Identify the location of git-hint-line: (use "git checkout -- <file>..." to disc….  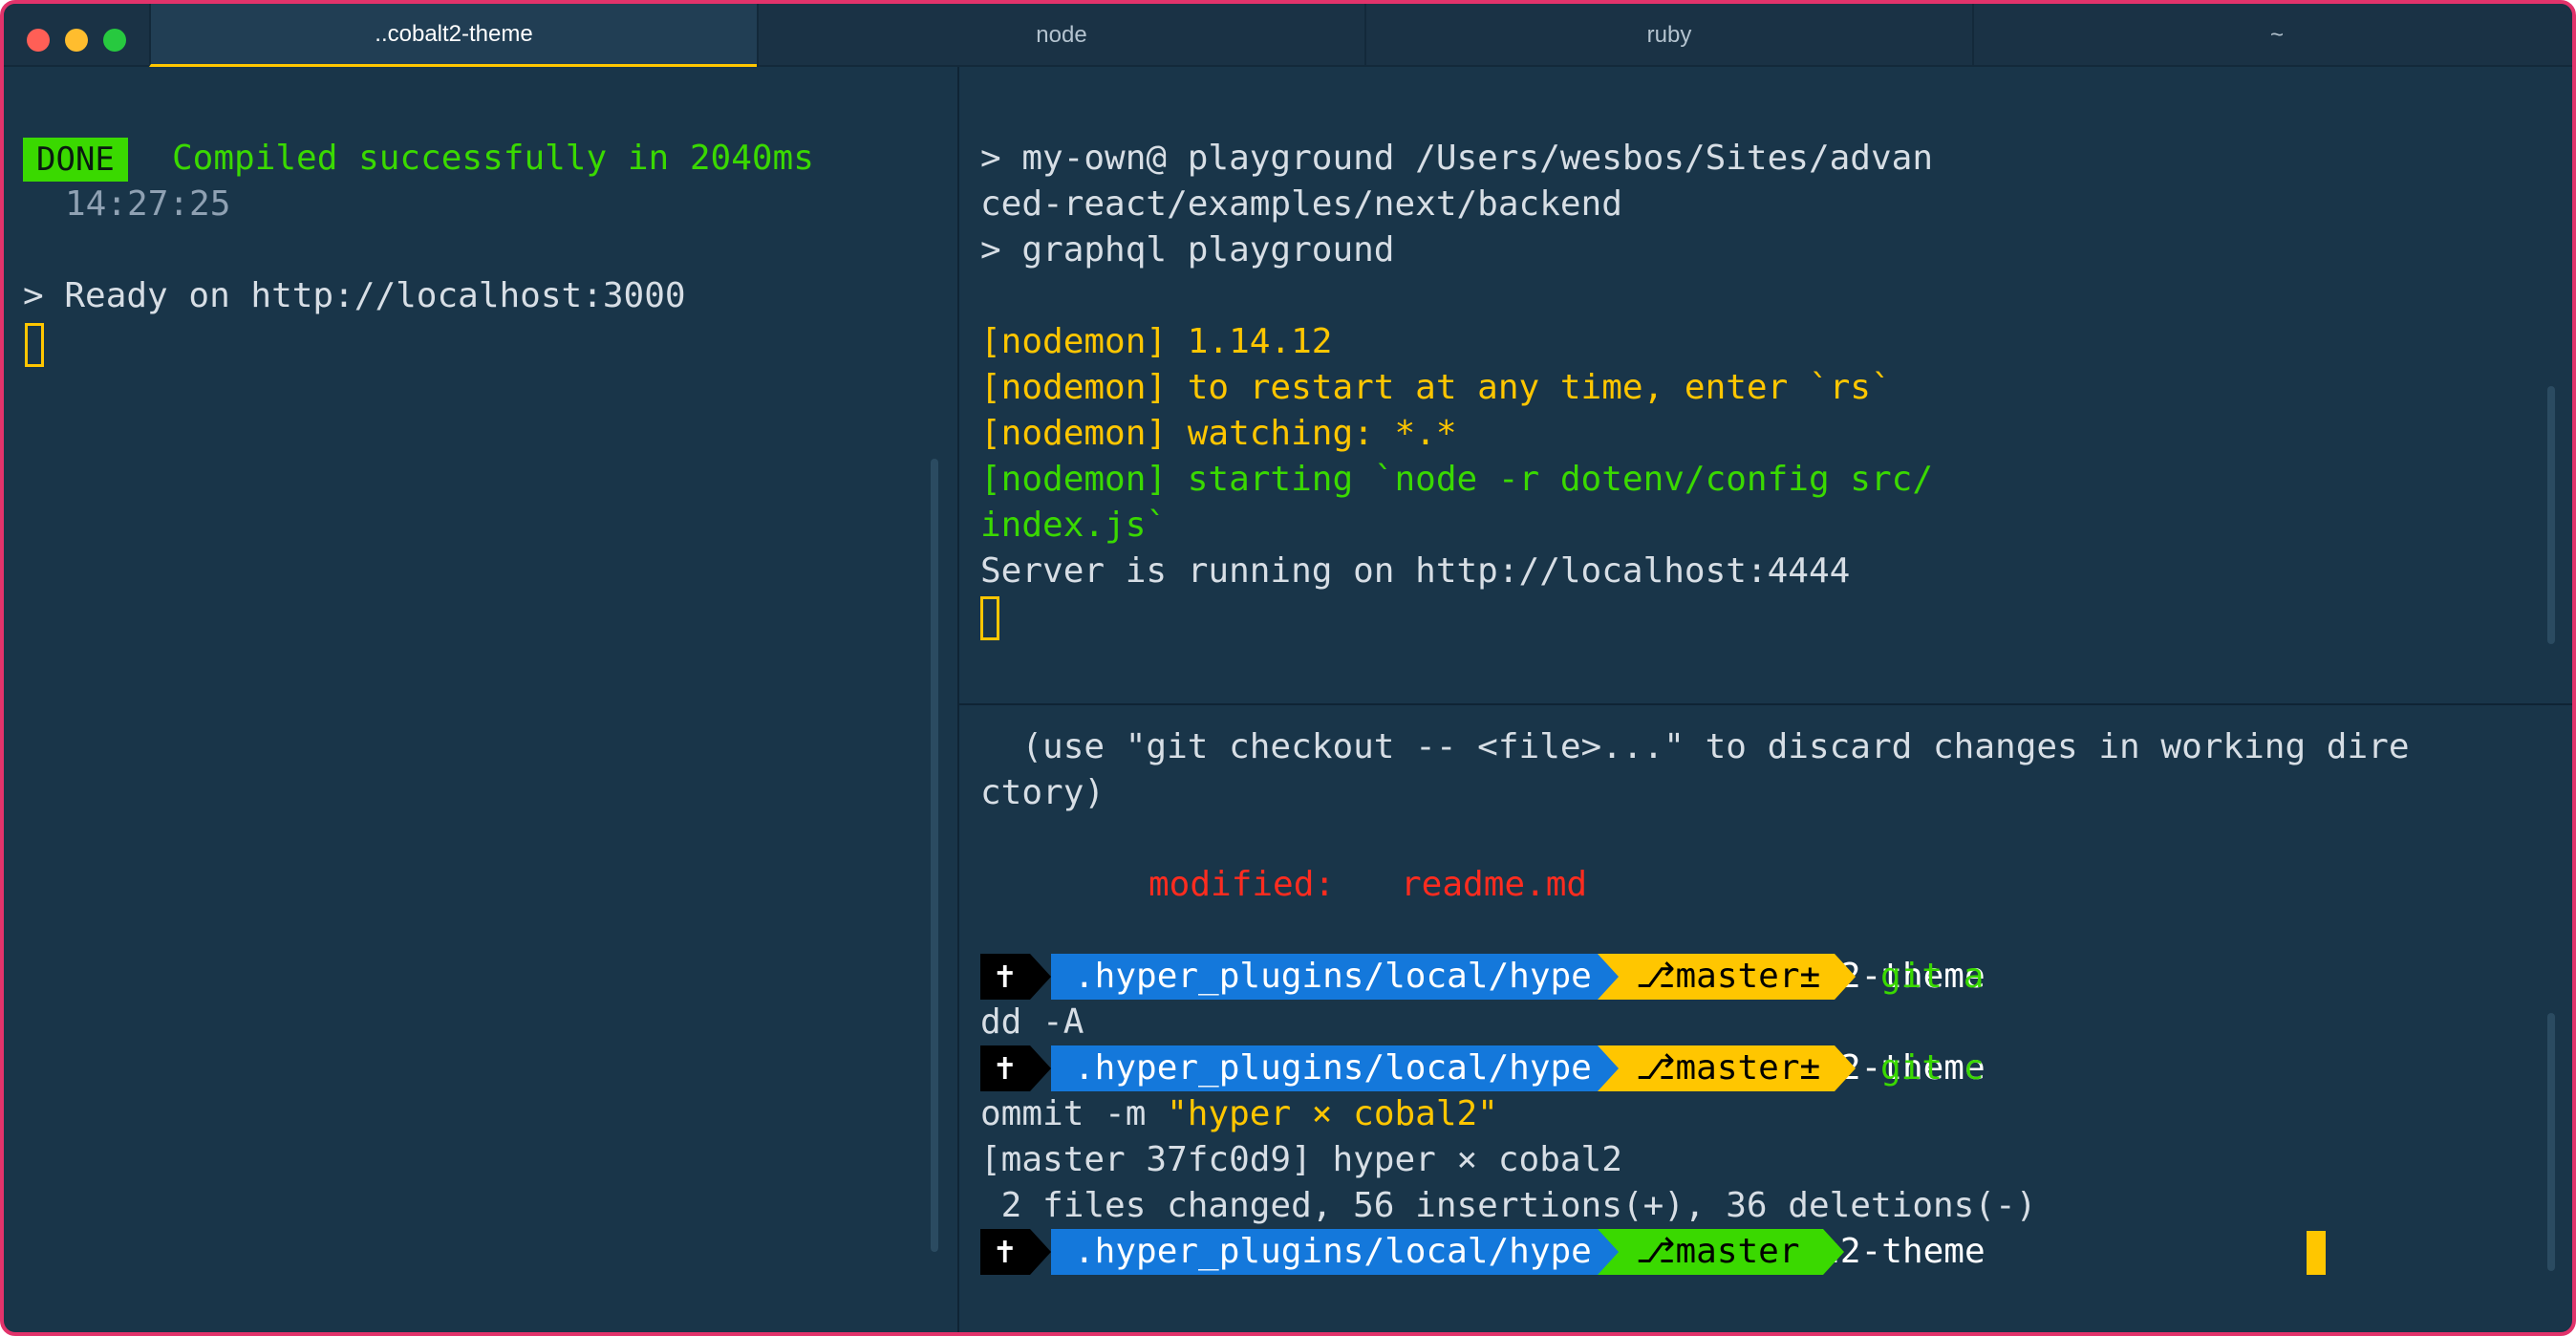
(1695, 746).